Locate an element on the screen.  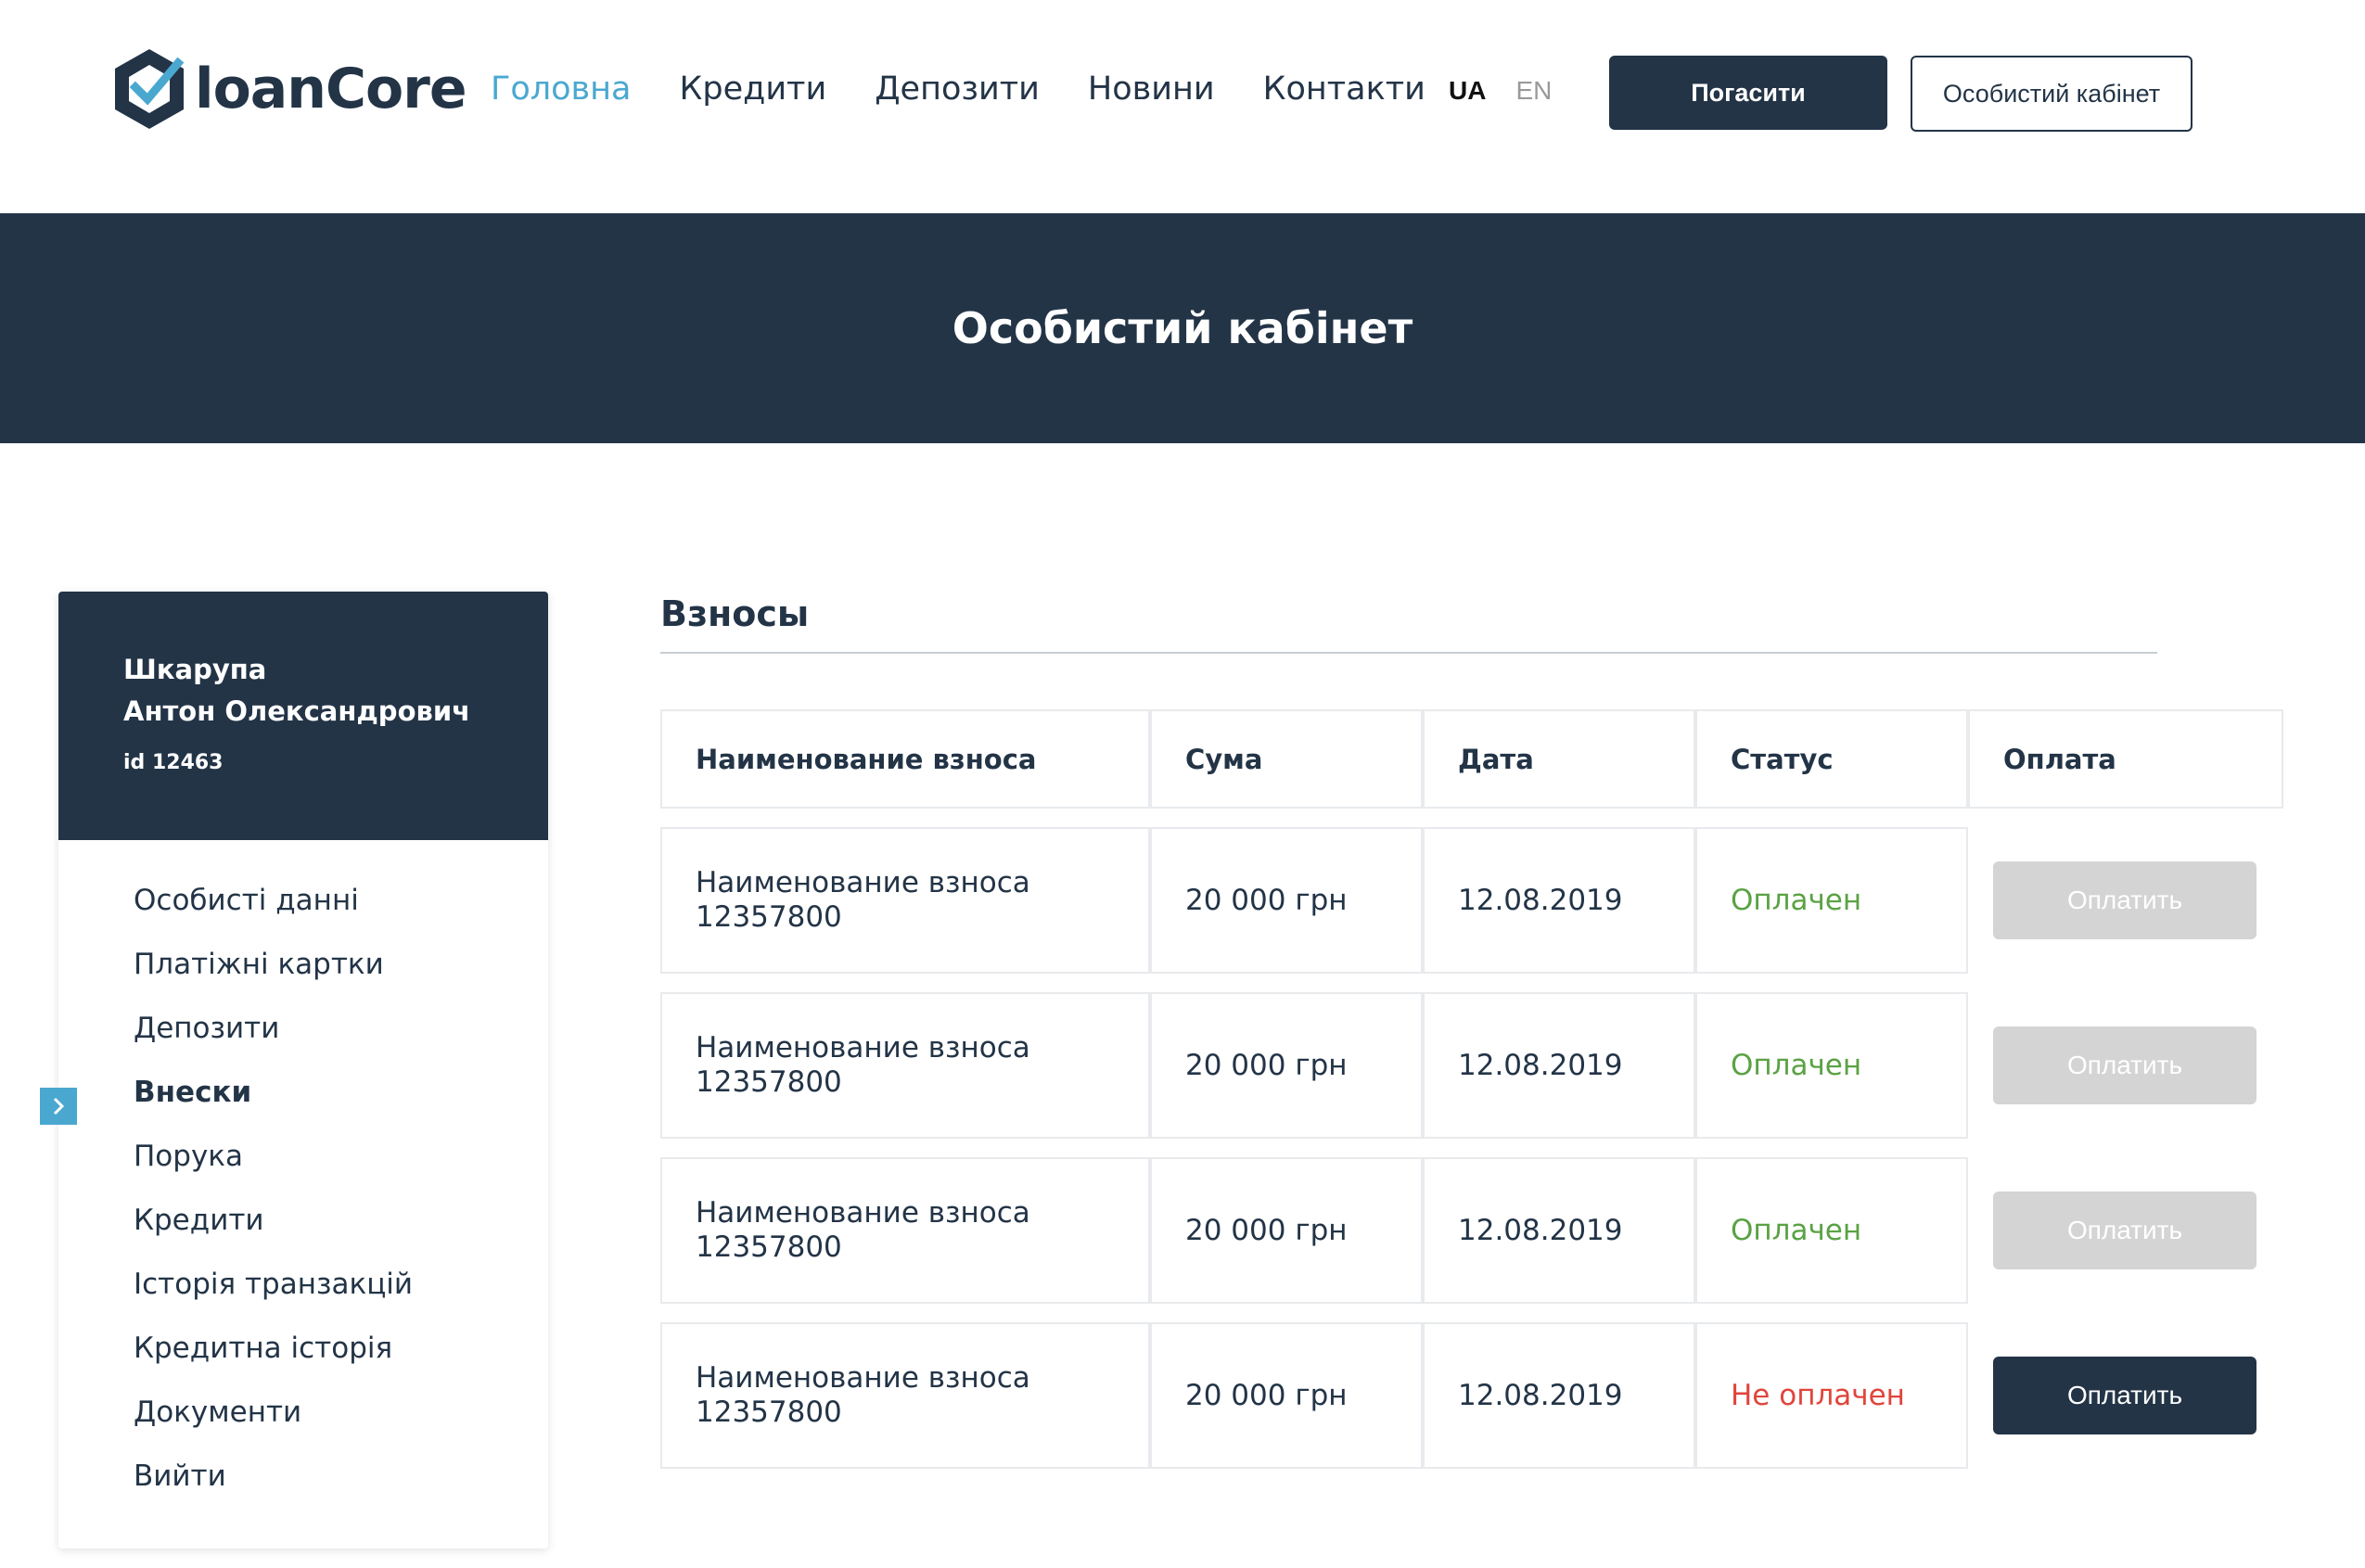
main-nav: Головна Кредити Депозити Новини Контакти is located at coordinates (958, 89).